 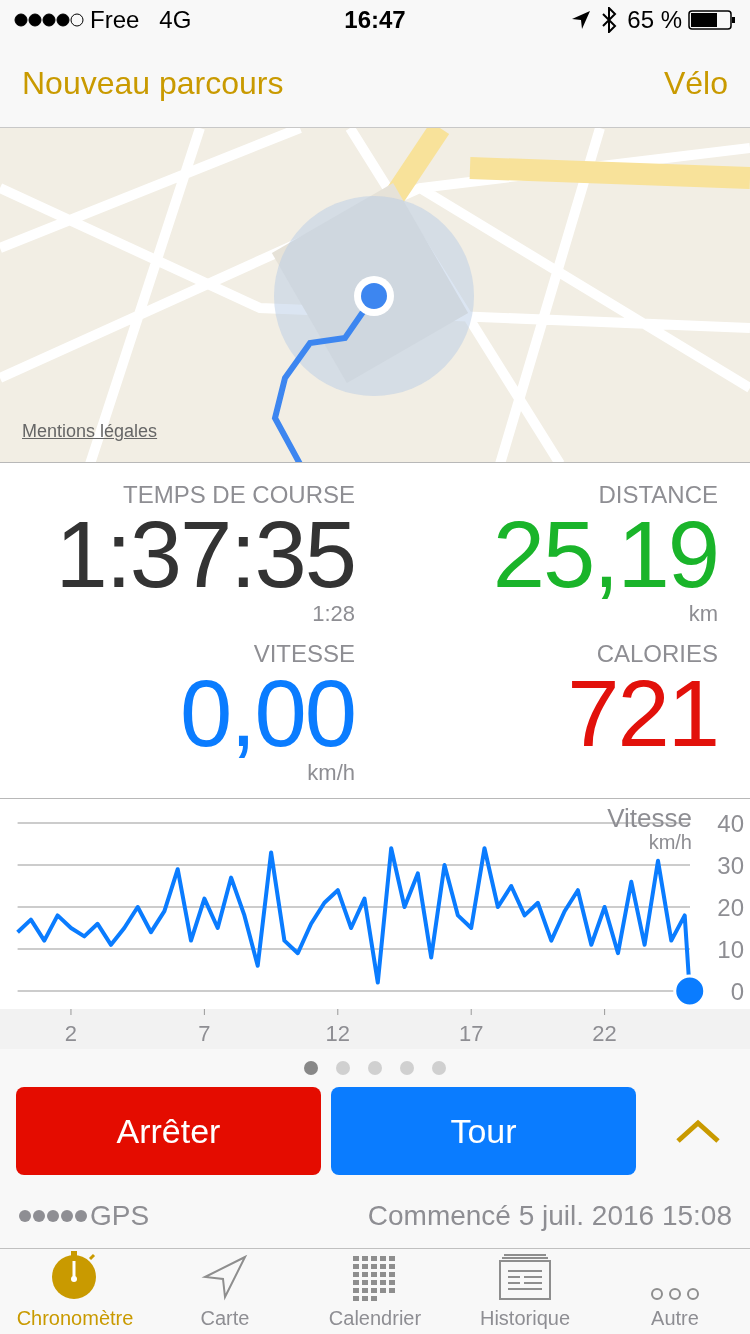 What do you see at coordinates (730, 866) in the screenshot?
I see `y-tick-label: 30` at bounding box center [730, 866].